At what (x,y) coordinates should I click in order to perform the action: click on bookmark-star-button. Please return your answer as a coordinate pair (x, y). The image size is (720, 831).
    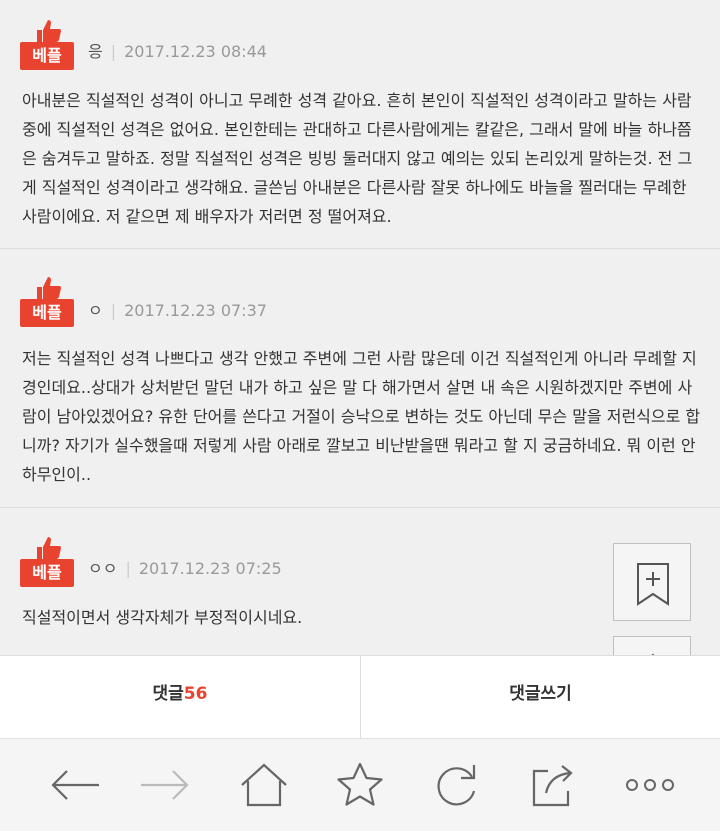
    Looking at the image, I should click on (360, 785).